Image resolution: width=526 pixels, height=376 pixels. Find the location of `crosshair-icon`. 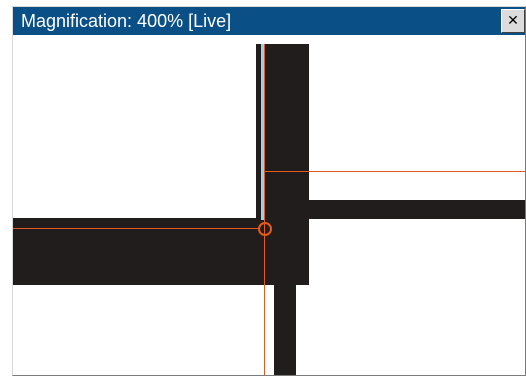

crosshair-icon is located at coordinates (265, 229).